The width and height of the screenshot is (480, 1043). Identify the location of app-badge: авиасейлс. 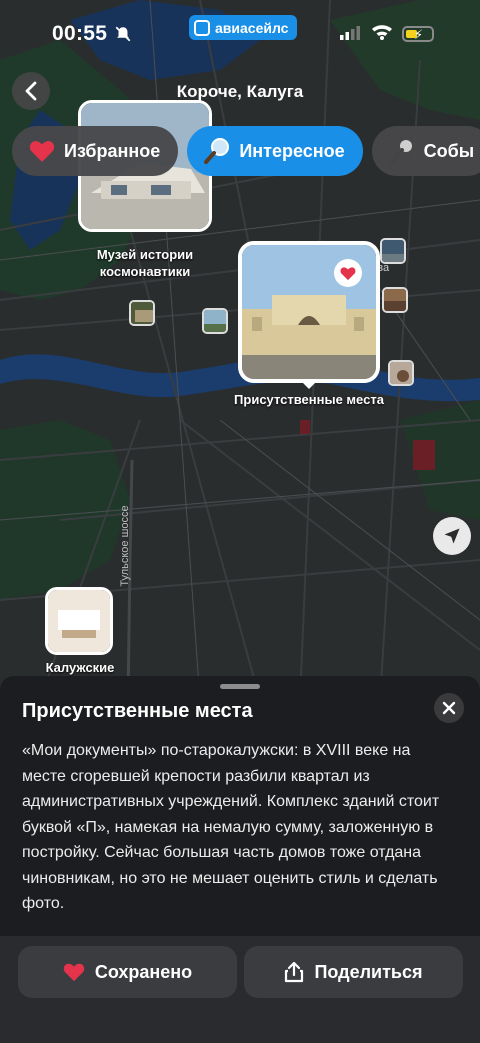
(243, 27).